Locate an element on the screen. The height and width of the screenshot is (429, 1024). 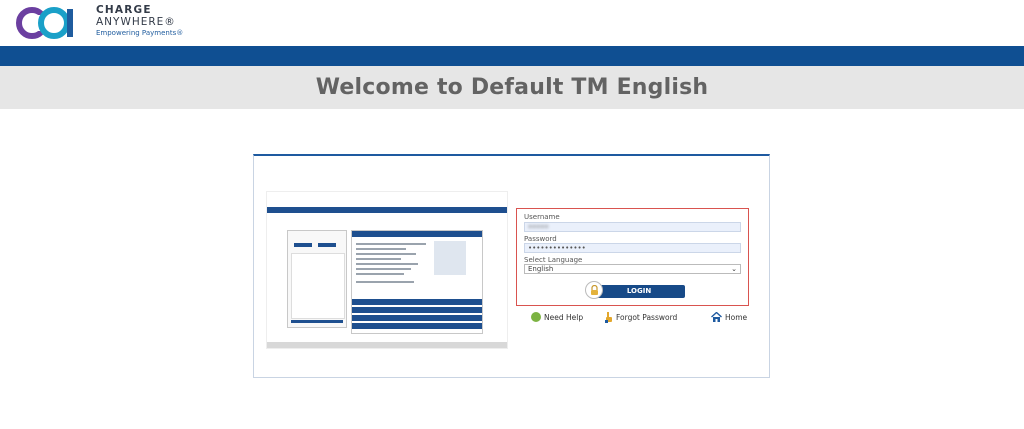
top-nav-bar is located at coordinates (512, 56).